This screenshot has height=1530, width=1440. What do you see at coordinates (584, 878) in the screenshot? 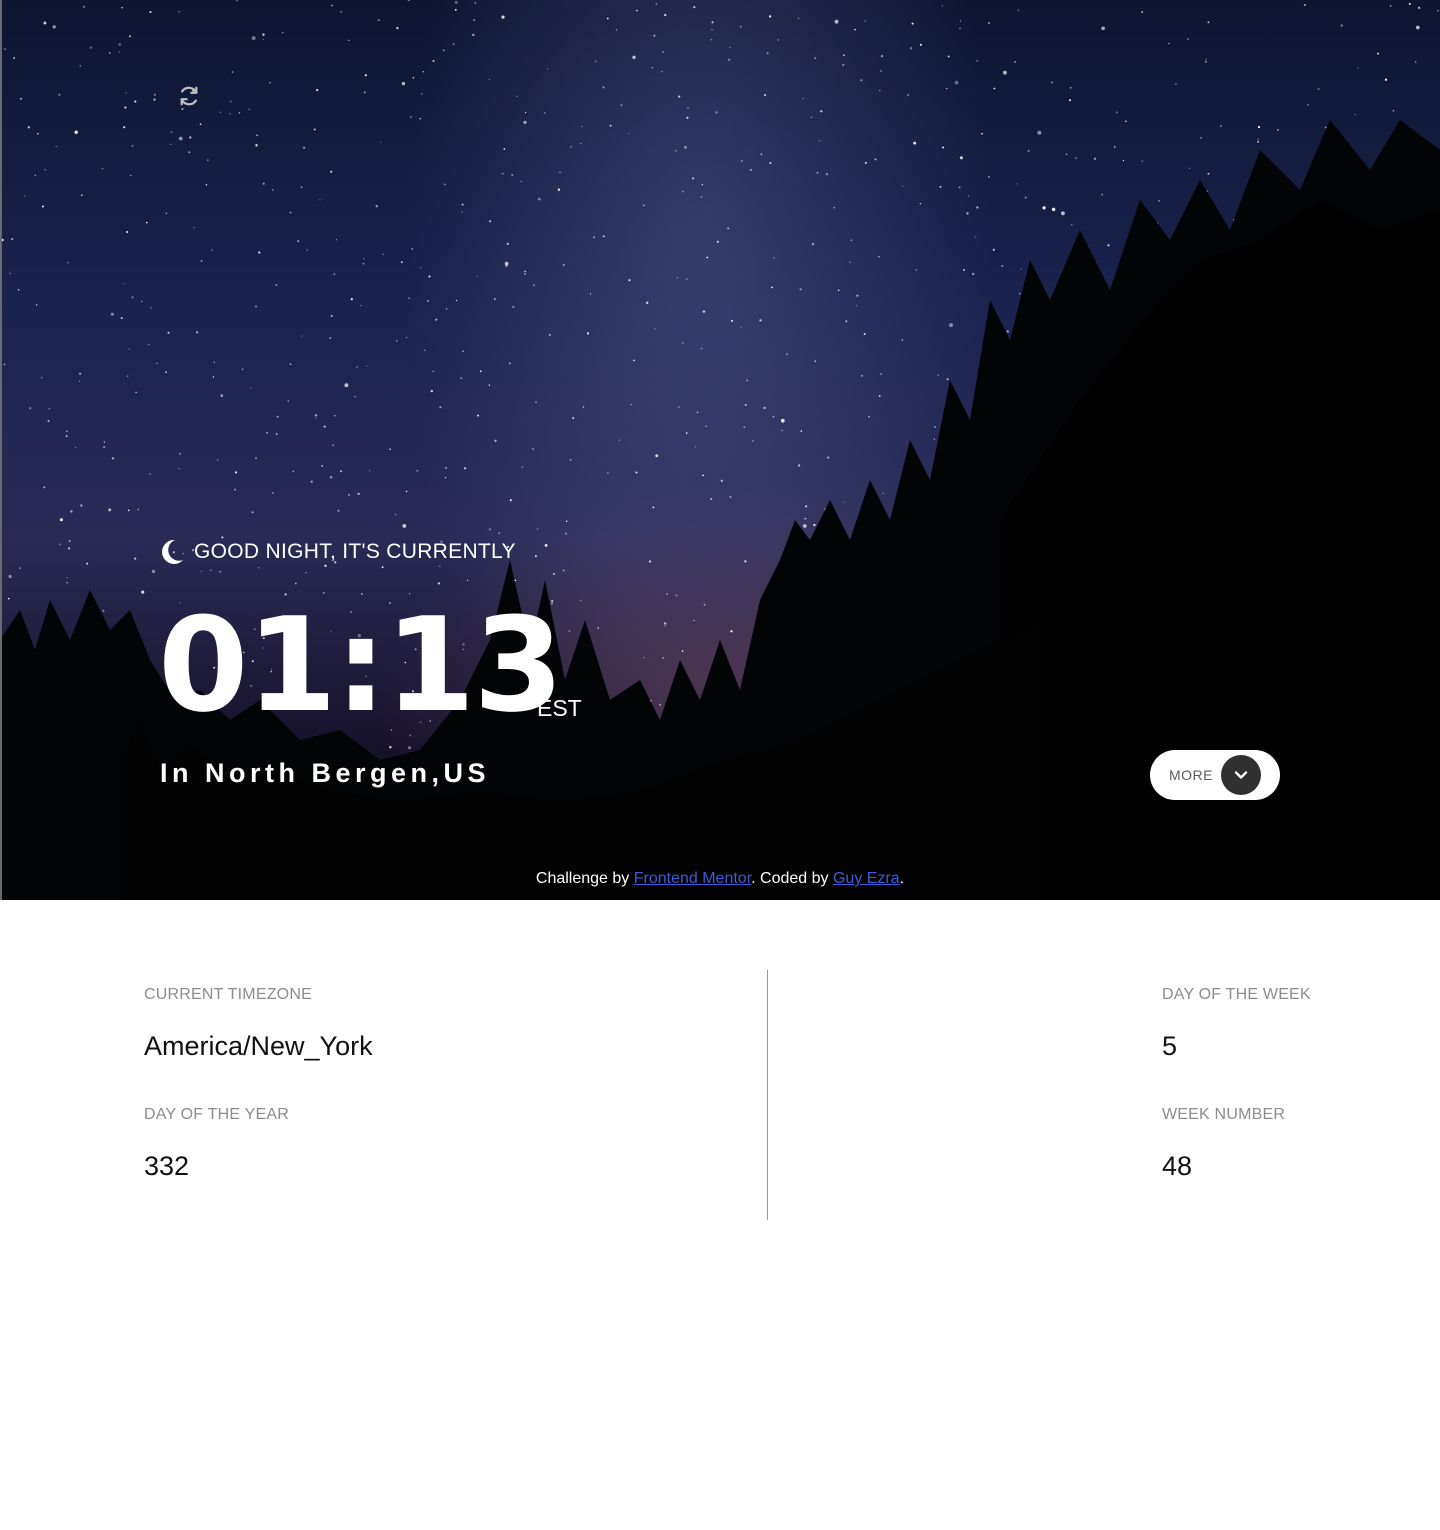
I see `attribution-prefix: Challenge by` at bounding box center [584, 878].